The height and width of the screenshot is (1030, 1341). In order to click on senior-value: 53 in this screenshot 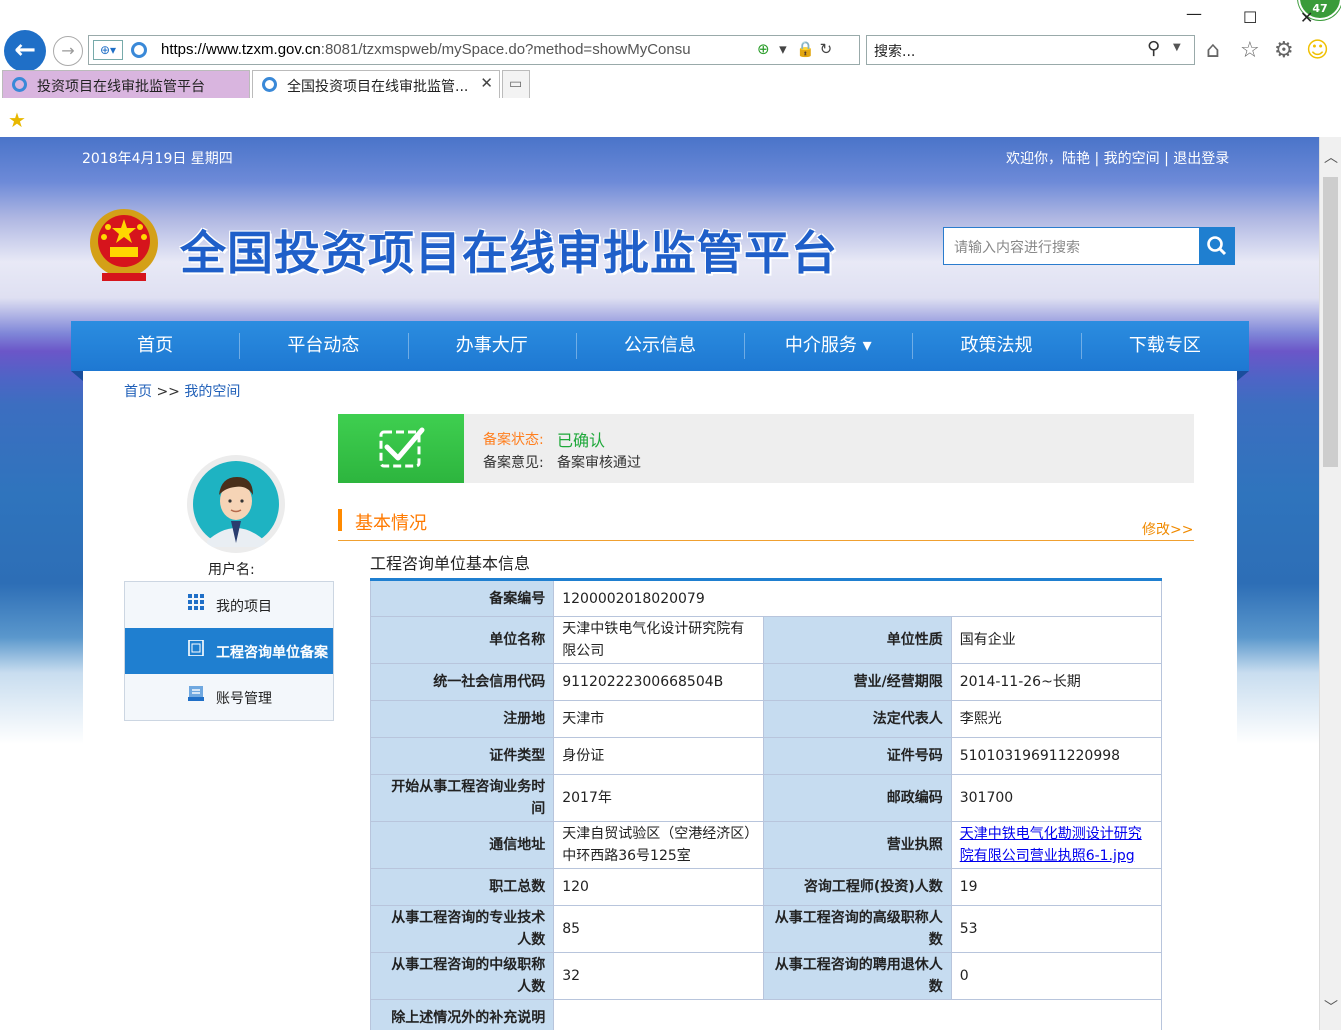, I will do `click(1056, 929)`.